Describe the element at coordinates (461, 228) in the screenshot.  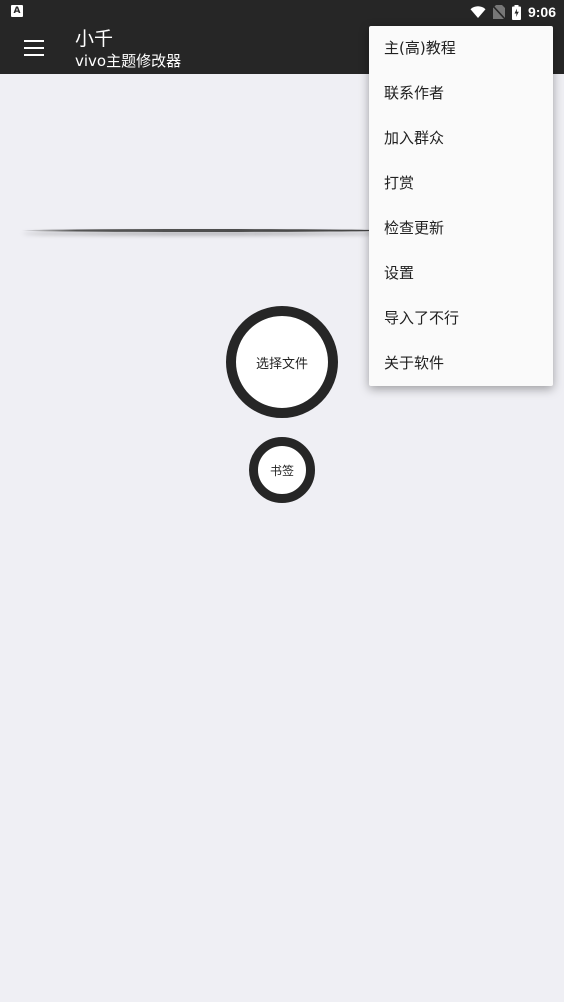
I see `menu-item-check-update: 检查更新` at that location.